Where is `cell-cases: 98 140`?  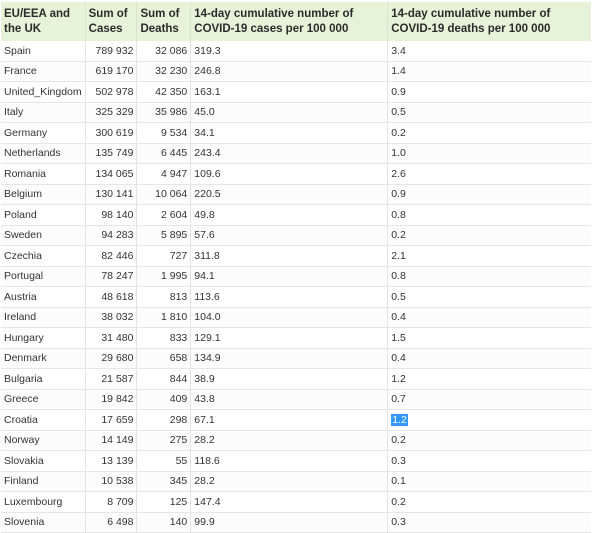
cell-cases: 98 140 is located at coordinates (111, 215).